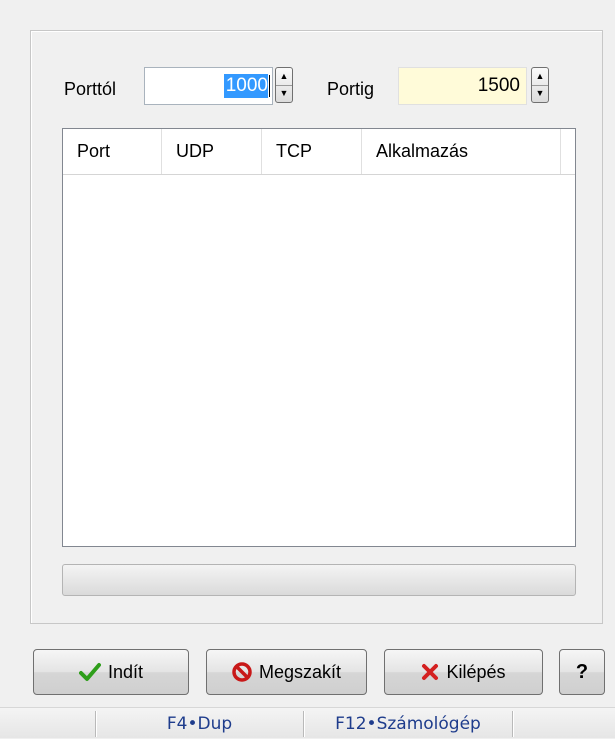  What do you see at coordinates (476, 671) in the screenshot?
I see `exit-button-label: Kilépés` at bounding box center [476, 671].